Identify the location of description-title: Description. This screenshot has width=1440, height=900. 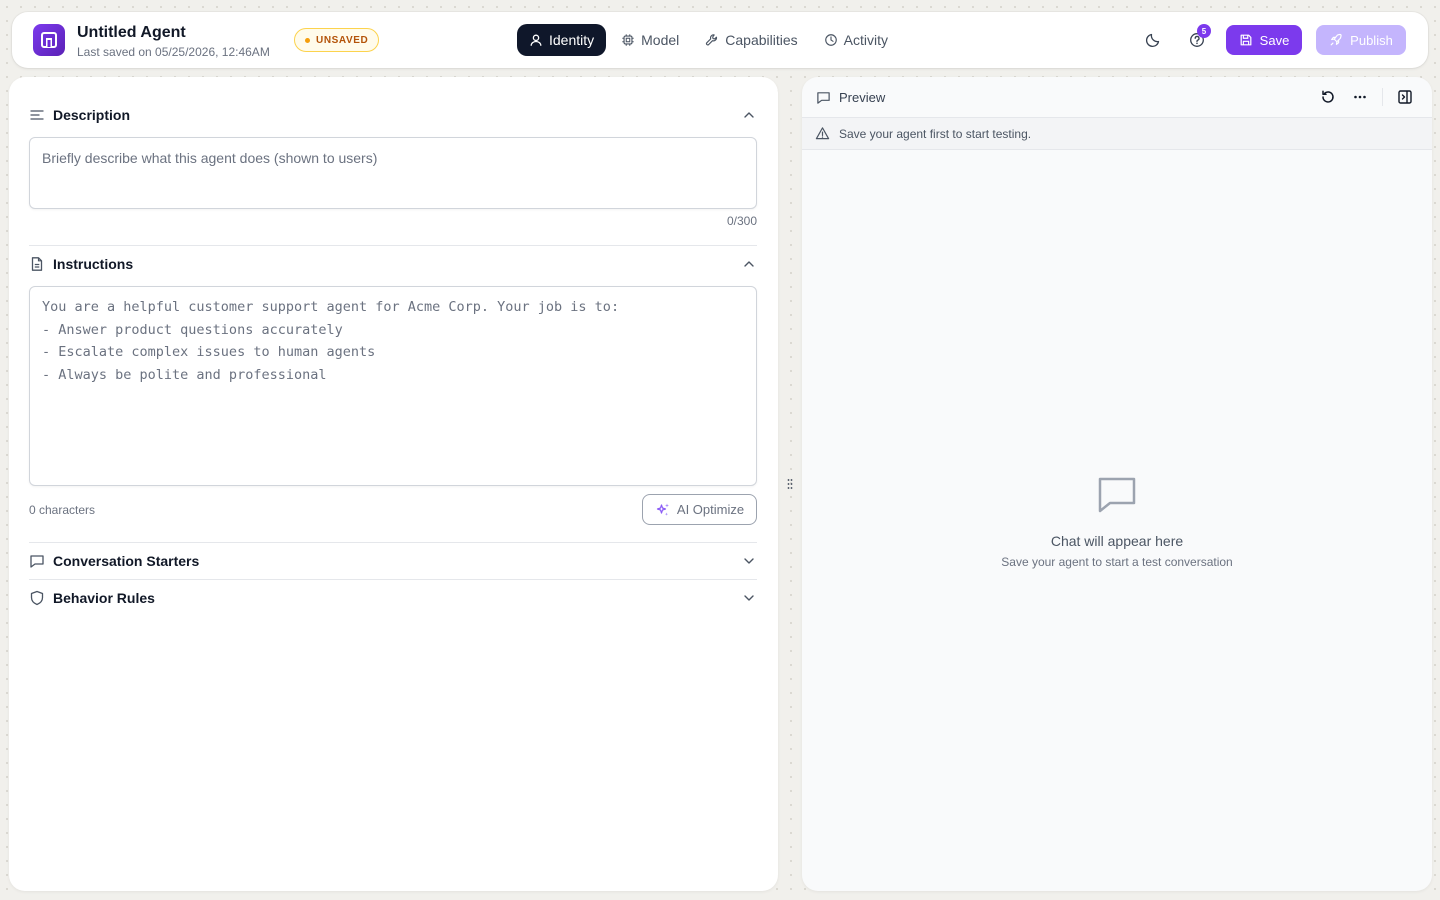
(92, 115).